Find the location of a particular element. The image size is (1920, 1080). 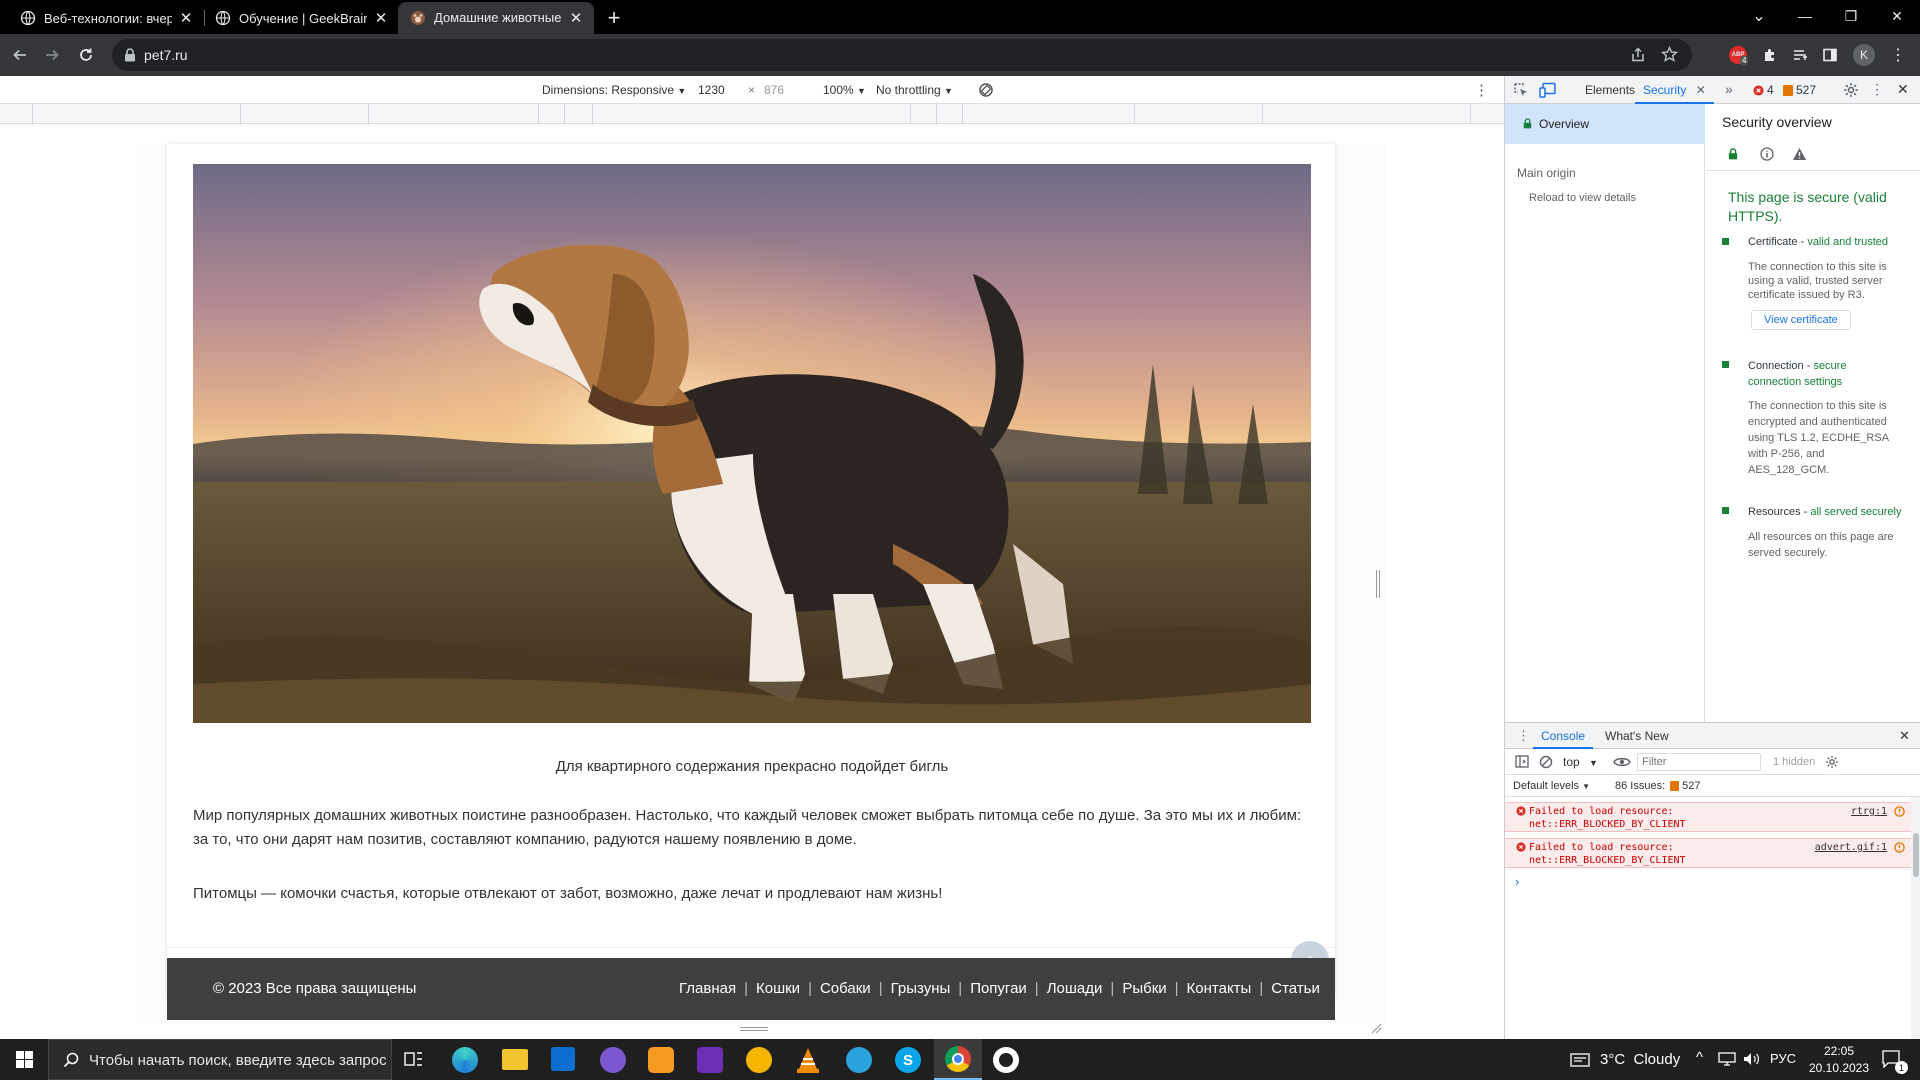

close-tab-icon: ✕ is located at coordinates (1701, 90).